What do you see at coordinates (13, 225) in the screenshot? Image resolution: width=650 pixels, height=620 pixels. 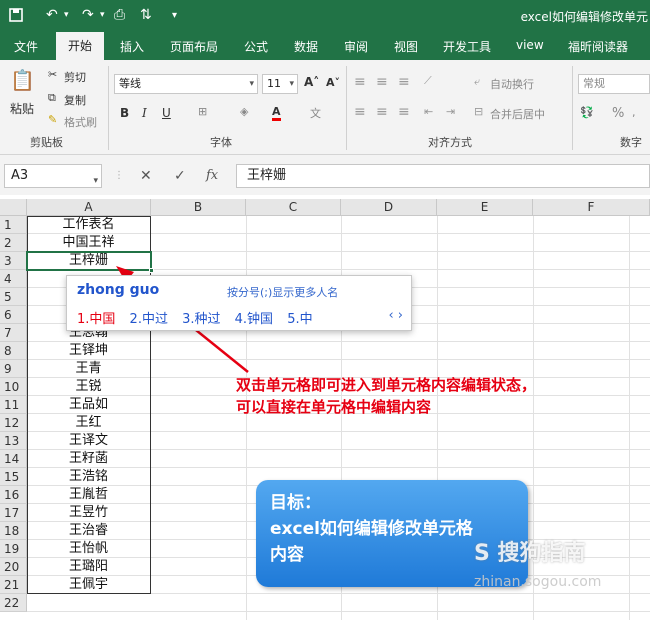 I see `row-header: 1` at bounding box center [13, 225].